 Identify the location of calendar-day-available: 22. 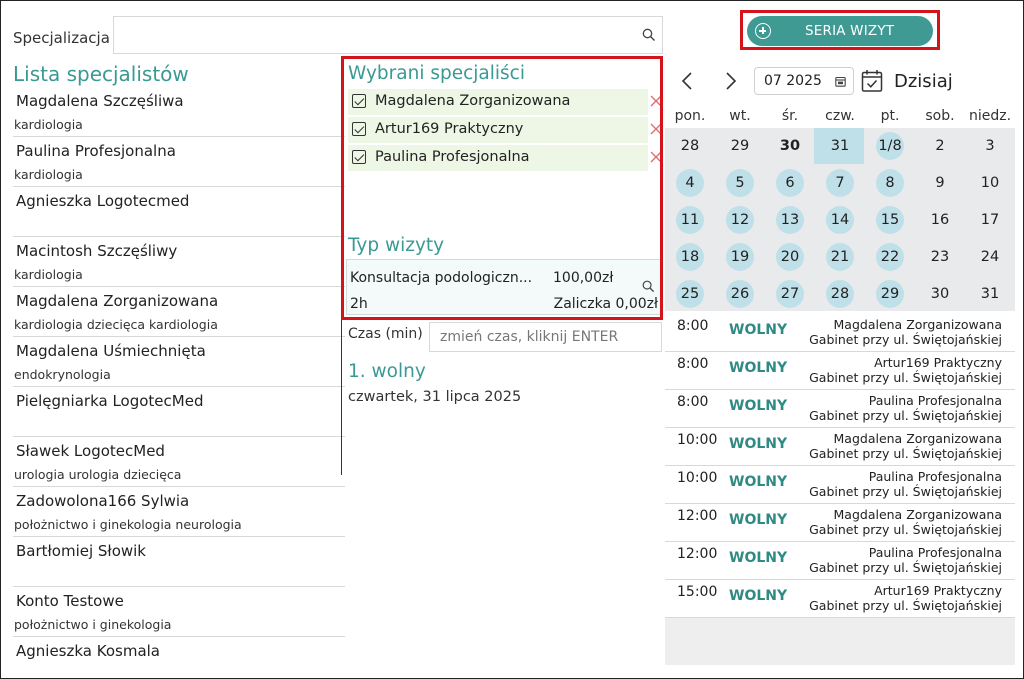
(890, 257).